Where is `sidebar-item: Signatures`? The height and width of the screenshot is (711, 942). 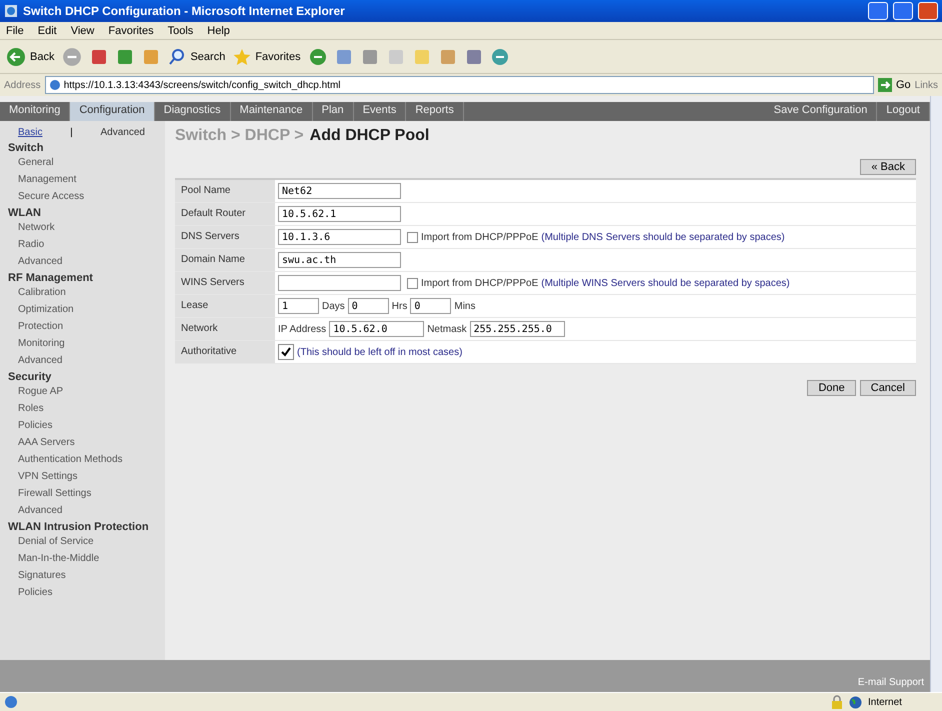
sidebar-item: Signatures is located at coordinates (86, 575).